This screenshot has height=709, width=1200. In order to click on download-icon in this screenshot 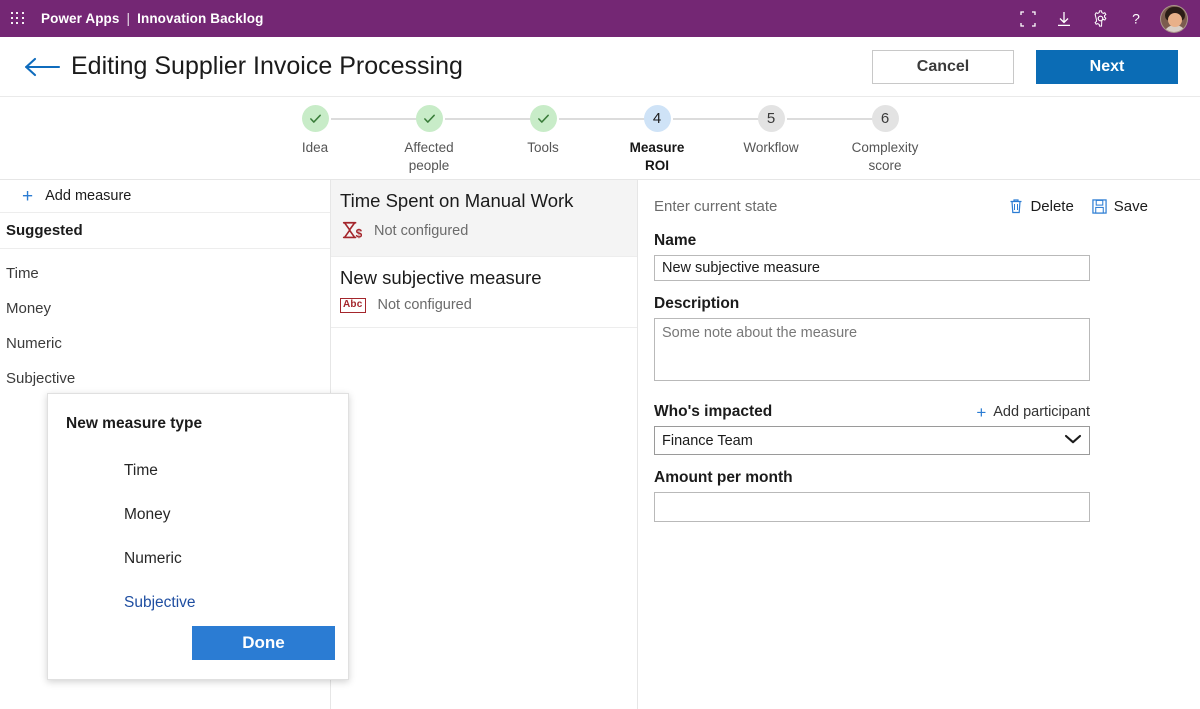, I will do `click(1064, 18)`.